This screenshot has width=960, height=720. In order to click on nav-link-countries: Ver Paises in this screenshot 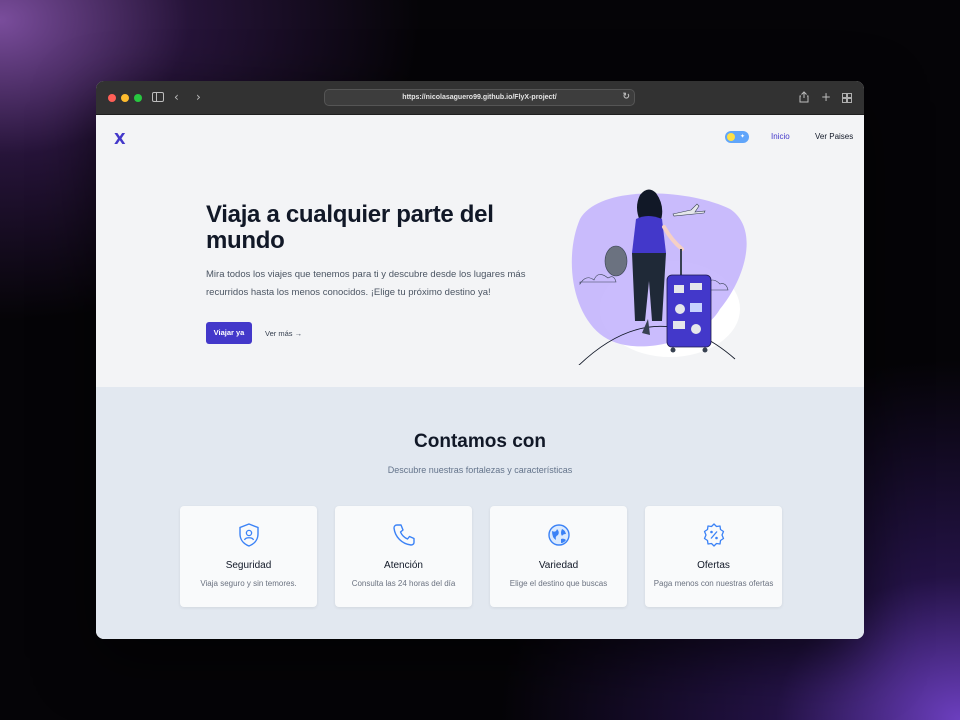, I will do `click(834, 137)`.